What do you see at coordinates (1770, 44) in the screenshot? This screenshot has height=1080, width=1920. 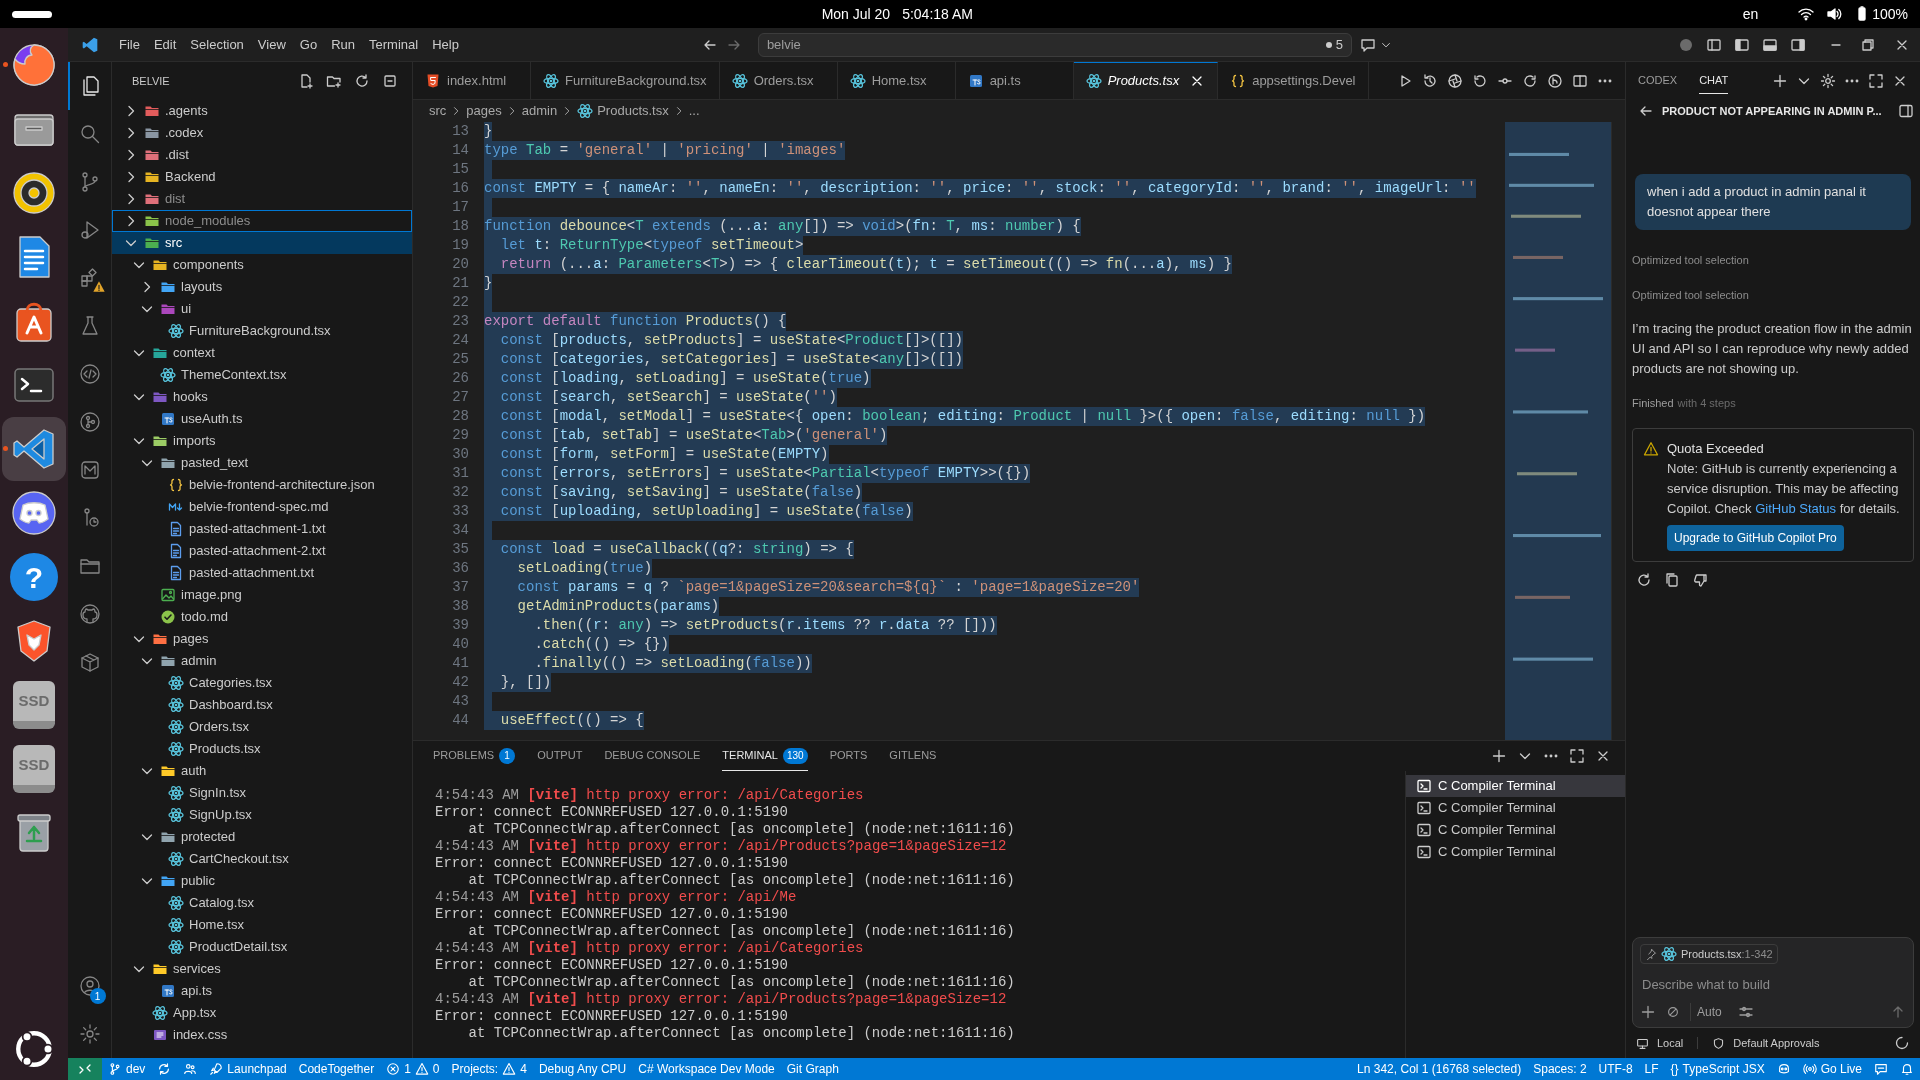 I see `bottom-panel-icon` at bounding box center [1770, 44].